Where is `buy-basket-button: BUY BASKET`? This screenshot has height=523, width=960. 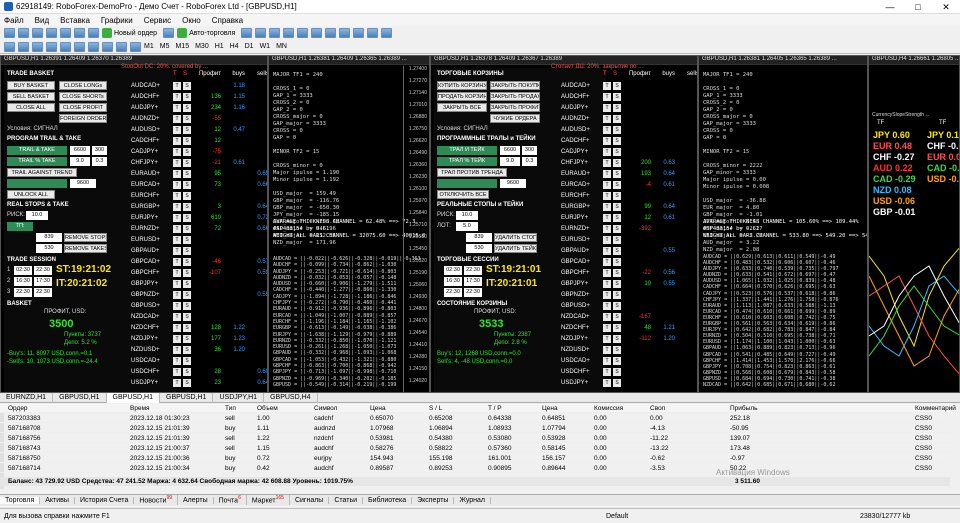 buy-basket-button: BUY BASKET is located at coordinates (31, 85).